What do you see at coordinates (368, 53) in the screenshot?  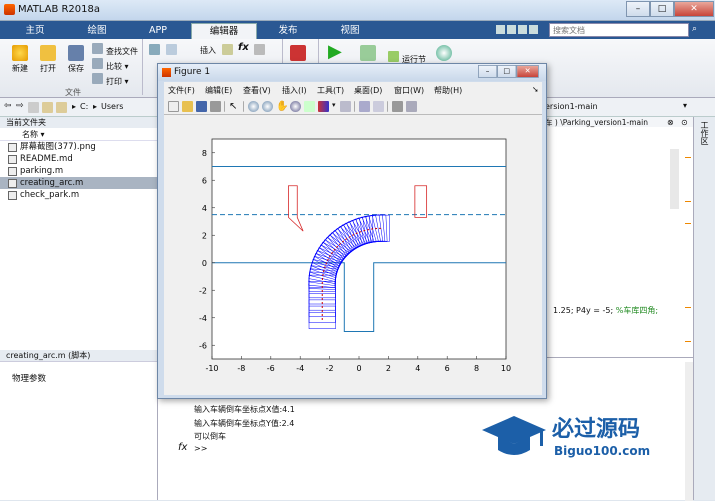 I see `run-advance-icon` at bounding box center [368, 53].